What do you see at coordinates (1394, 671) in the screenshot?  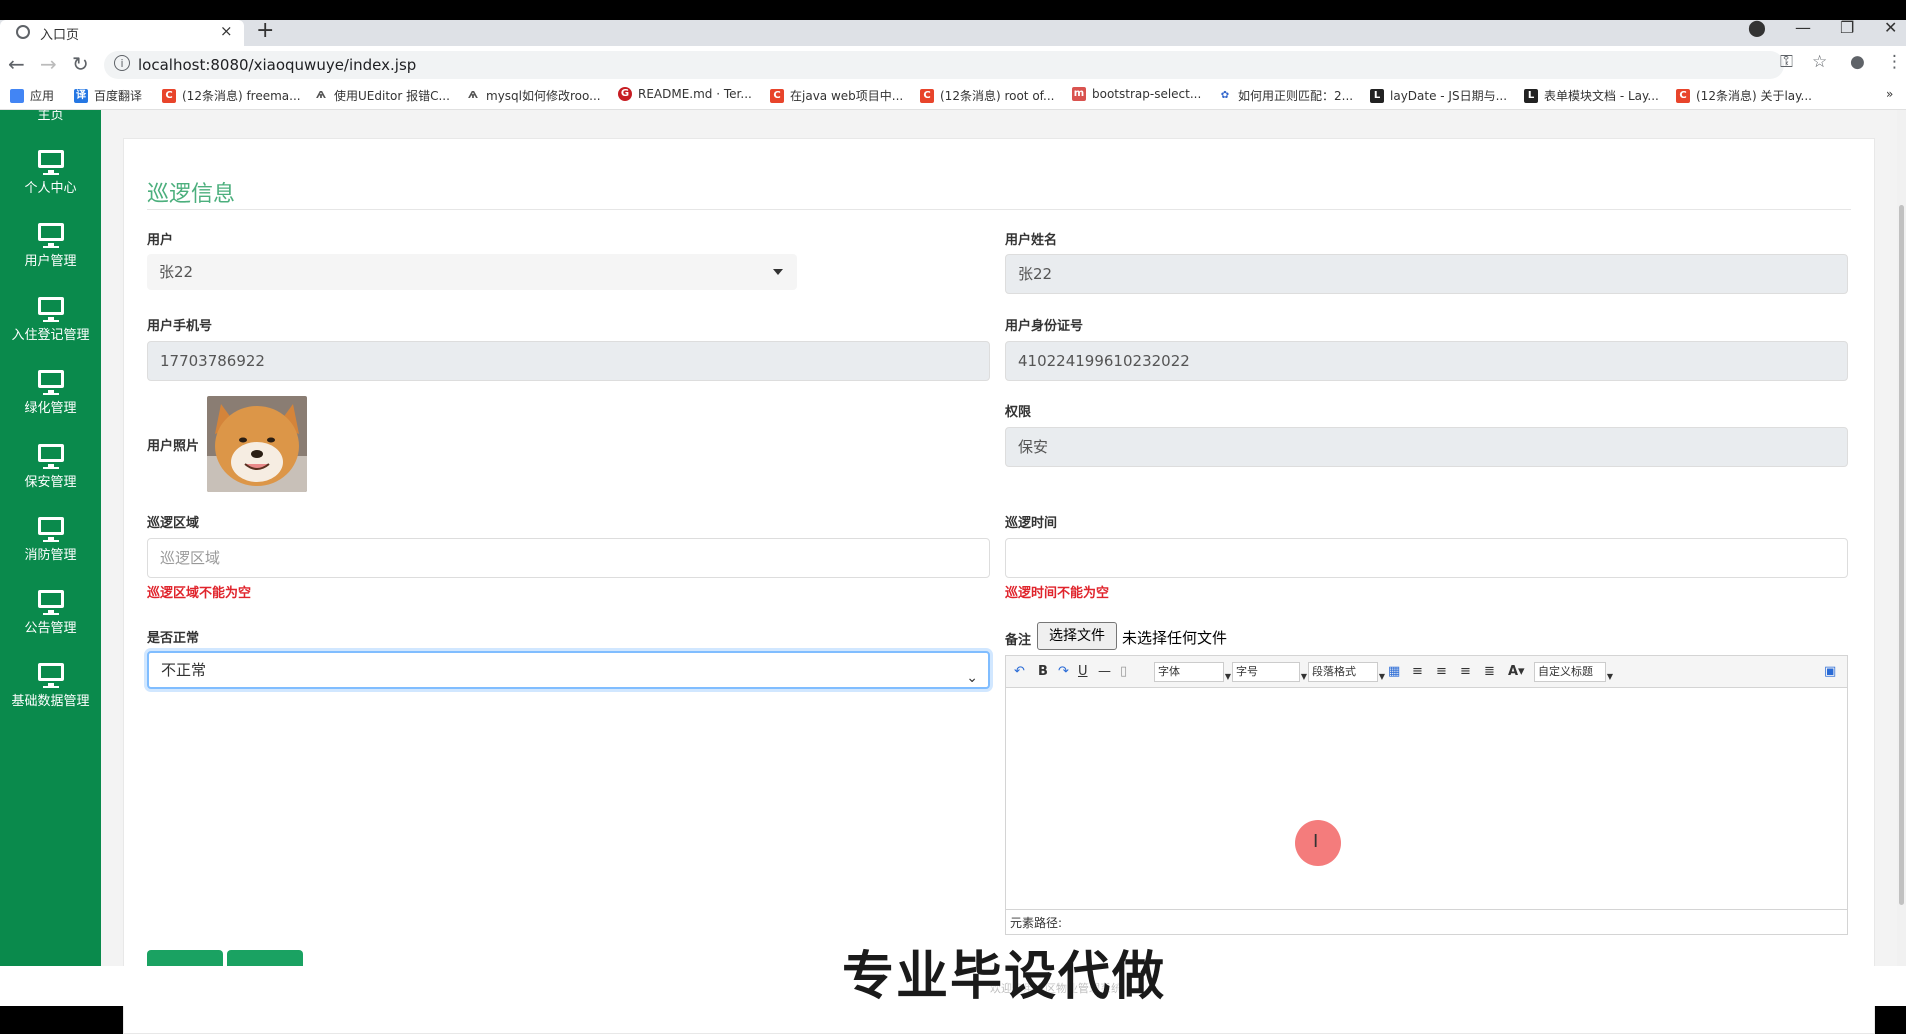 I see `table-icon: ▦` at bounding box center [1394, 671].